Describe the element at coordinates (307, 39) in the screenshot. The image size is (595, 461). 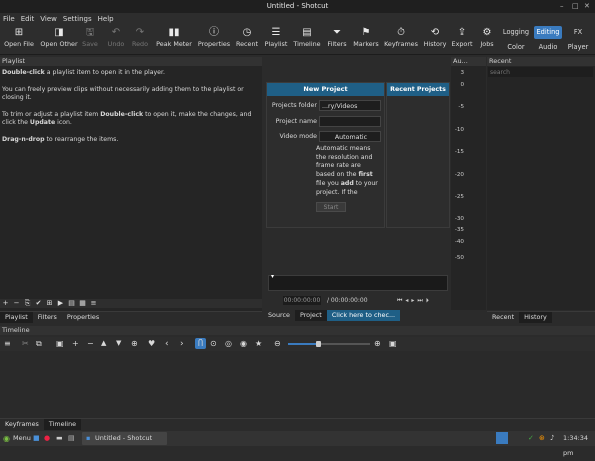
I see `timeline-button: ▤ Timeline` at that location.